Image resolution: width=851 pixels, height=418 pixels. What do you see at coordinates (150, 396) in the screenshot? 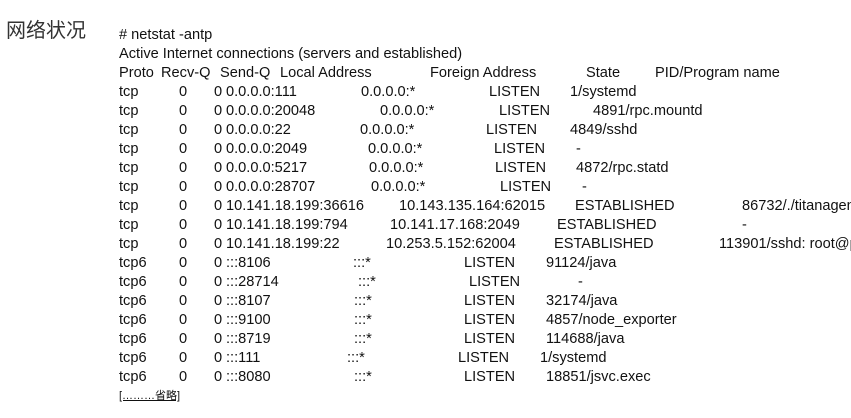
I see `omitted-note: [………省略]` at bounding box center [150, 396].